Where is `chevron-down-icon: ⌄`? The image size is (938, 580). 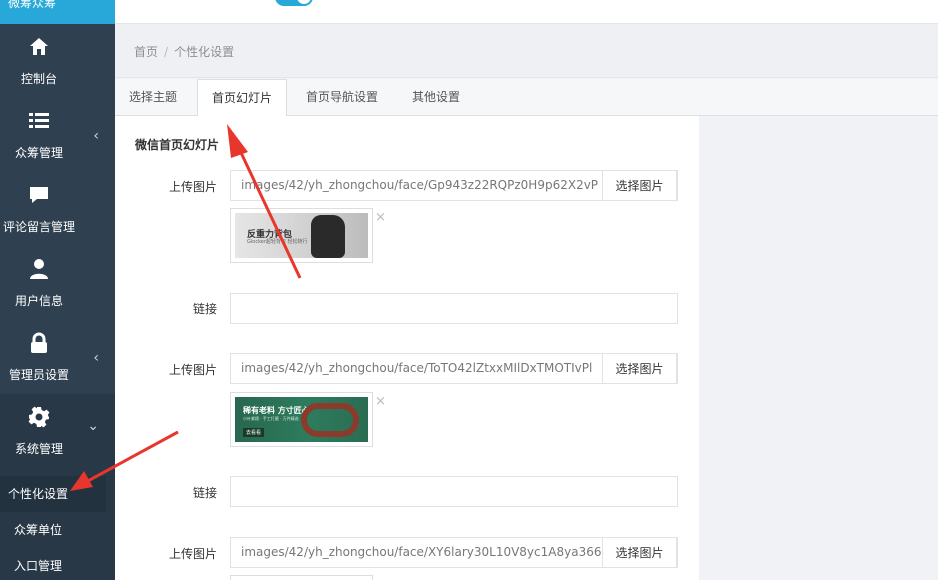 chevron-down-icon: ⌄ is located at coordinates (93, 426).